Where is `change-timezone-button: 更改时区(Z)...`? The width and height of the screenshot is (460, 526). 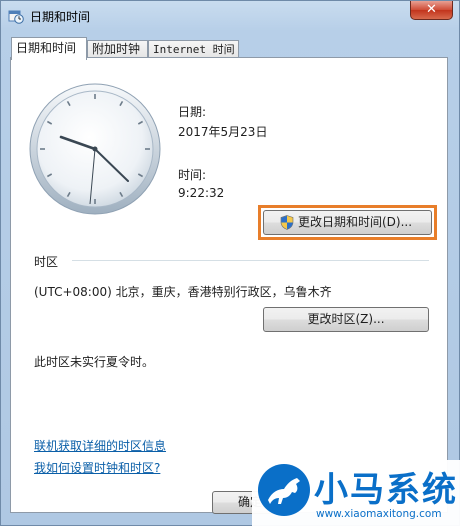
change-timezone-button: 更改时区(Z)... is located at coordinates (346, 319).